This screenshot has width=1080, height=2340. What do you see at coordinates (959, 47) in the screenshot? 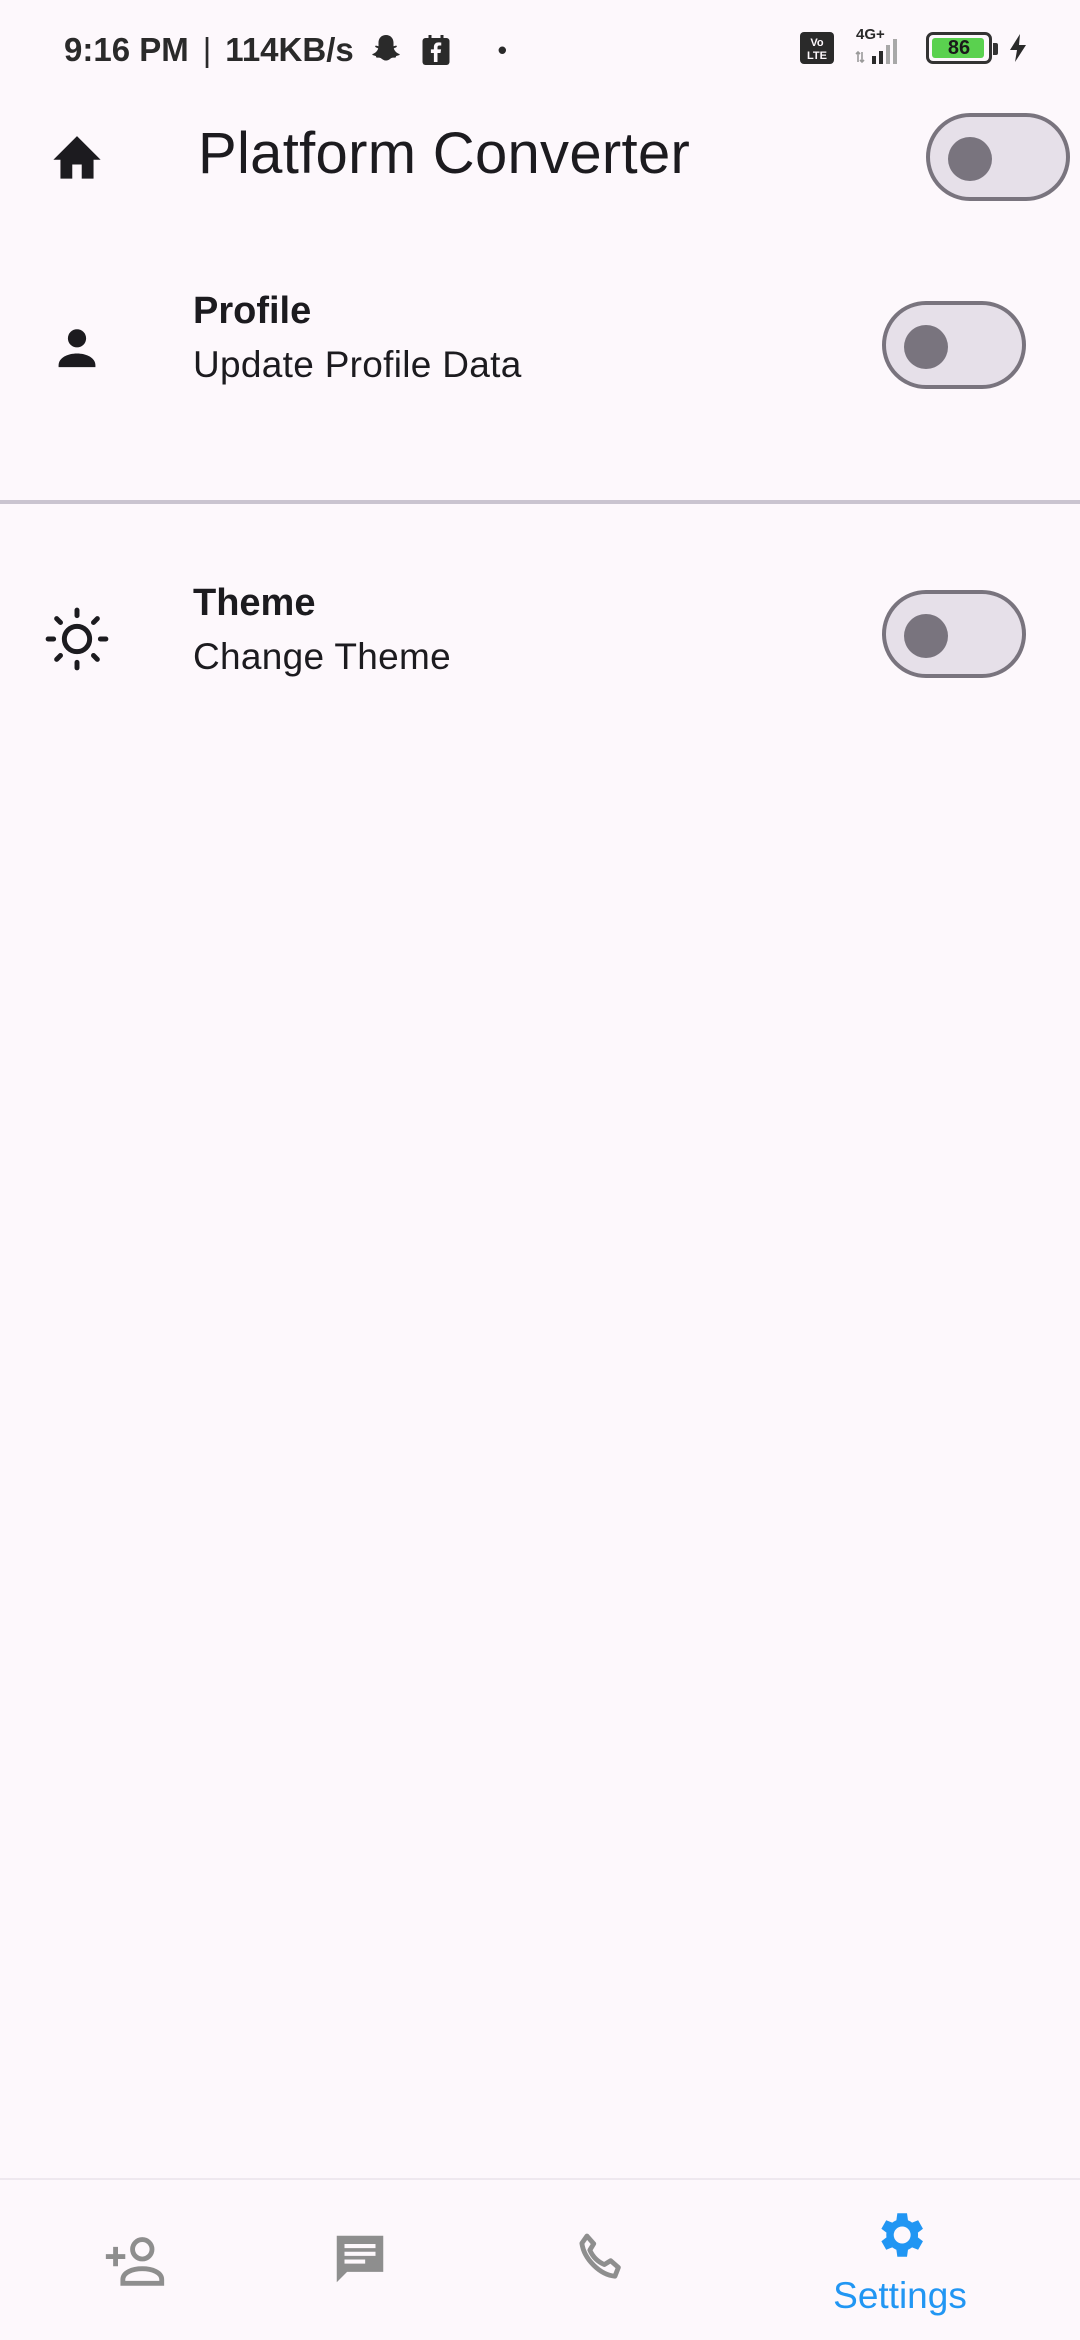
I see `battery-level: 86` at bounding box center [959, 47].